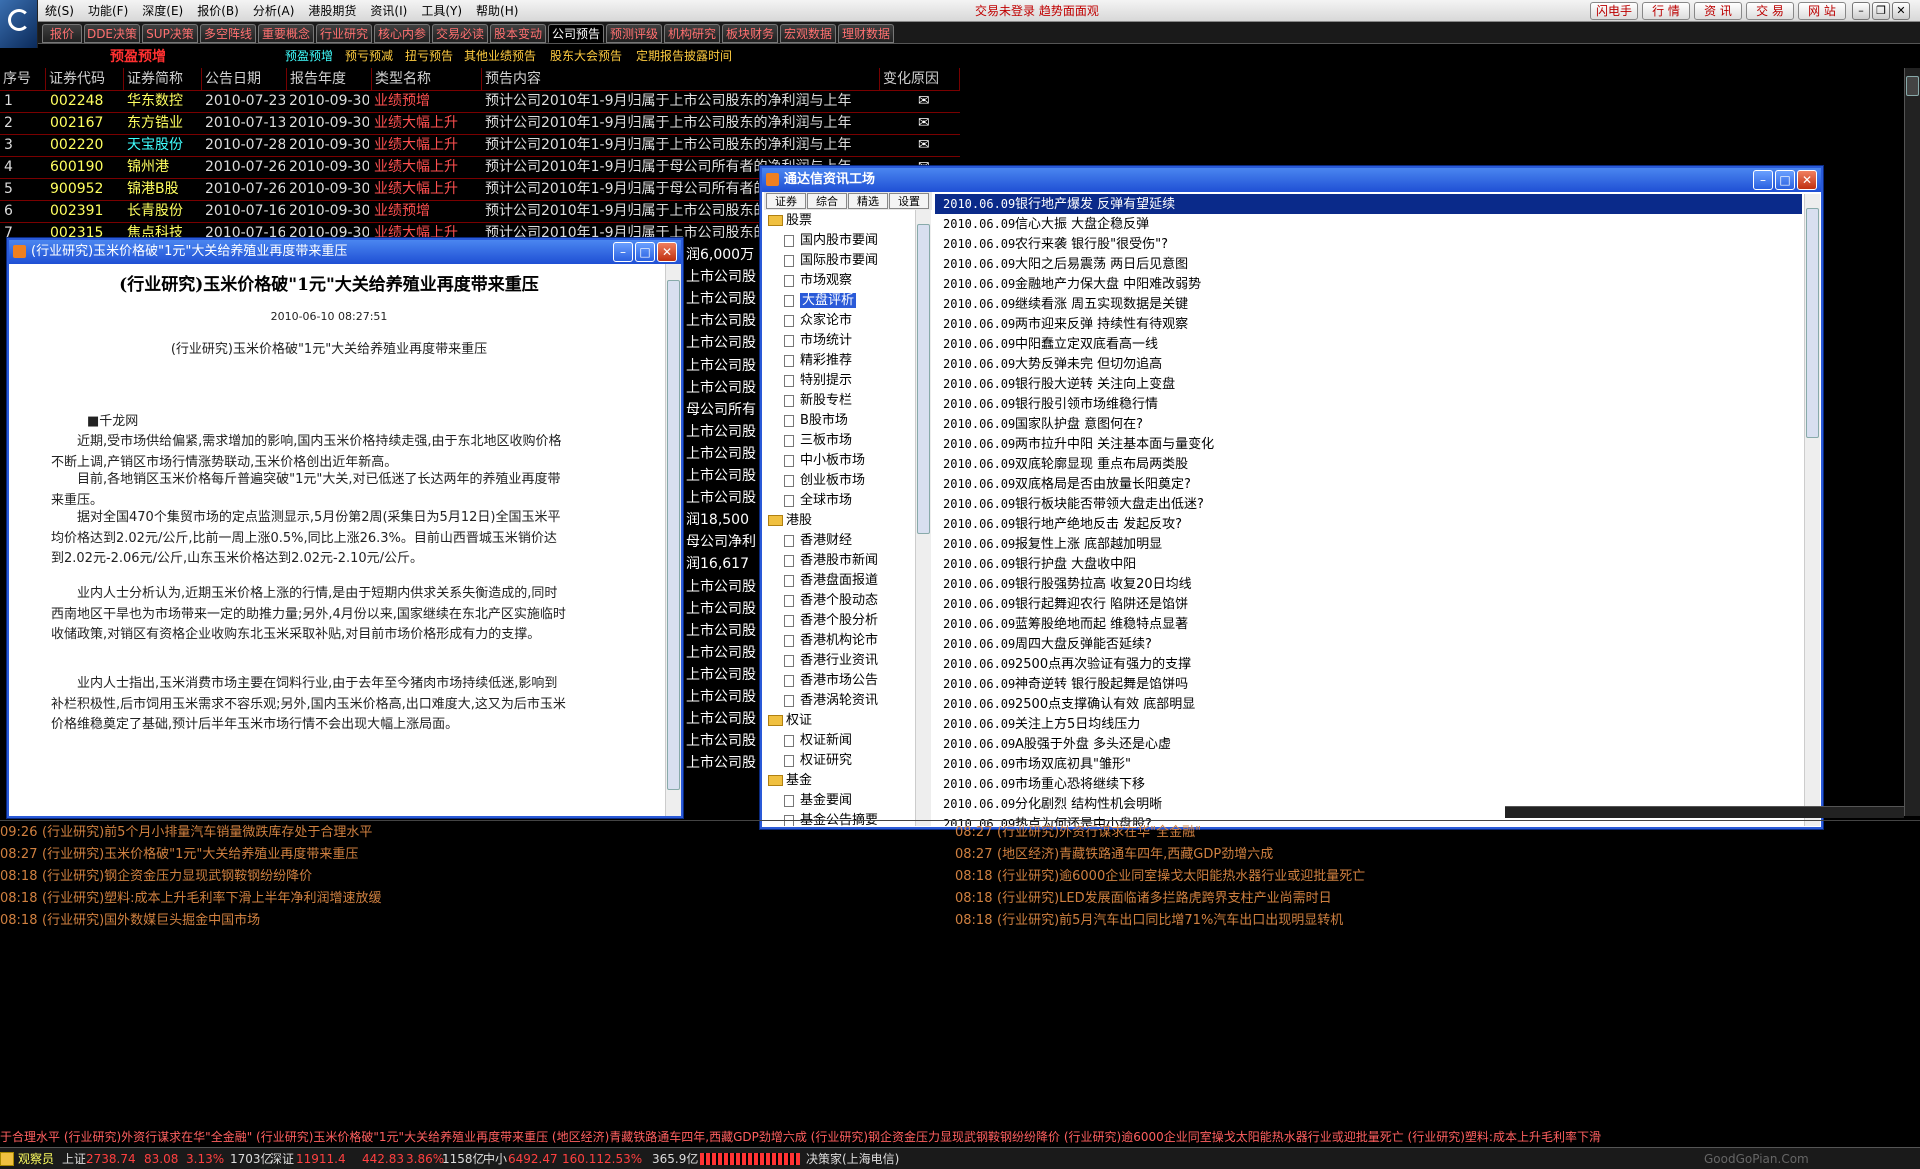  I want to click on tree-item: 基金公告摘要, so click(831, 819).